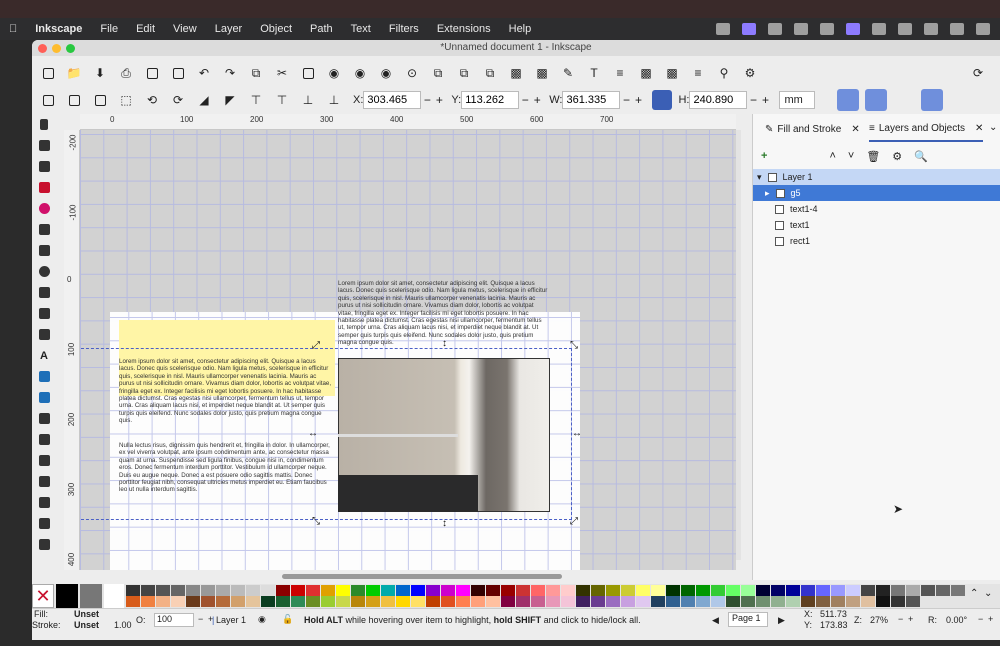  I want to click on tab-overflow-chevron-icon: ⌄, so click(993, 127).